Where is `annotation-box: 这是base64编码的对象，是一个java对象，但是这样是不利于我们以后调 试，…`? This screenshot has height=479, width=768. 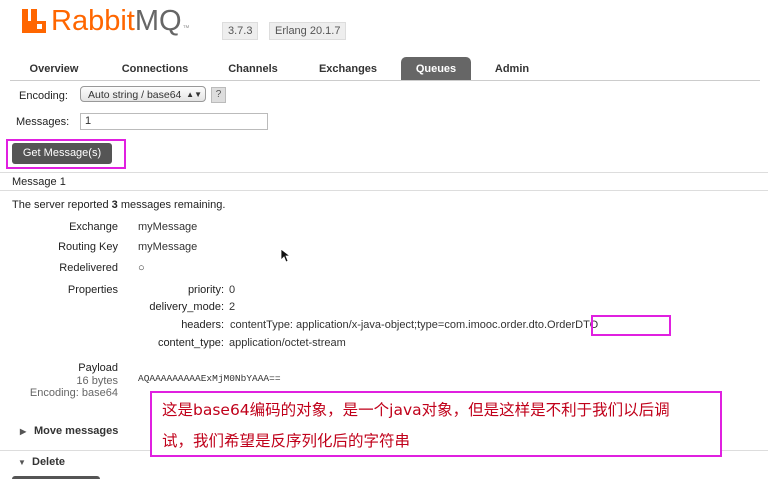
annotation-box: 这是base64编码的对象，是一个java对象，但是这样是不利于我们以后调 试，… is located at coordinates (436, 424).